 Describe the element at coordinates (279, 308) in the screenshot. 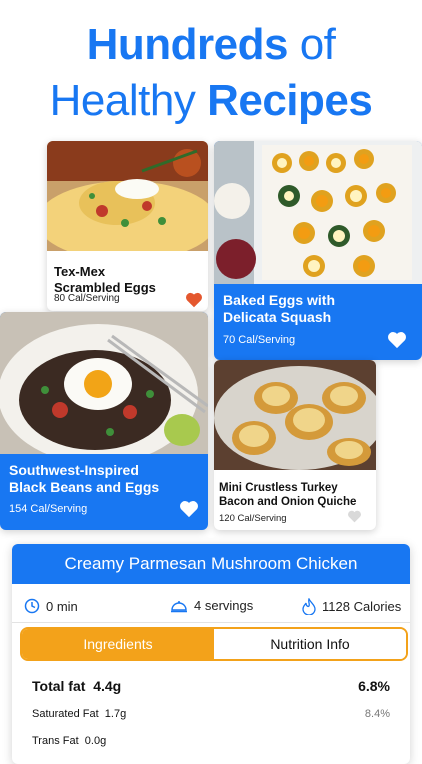

I see `recipe-title: Baked Eggs with Delicata Squash` at that location.